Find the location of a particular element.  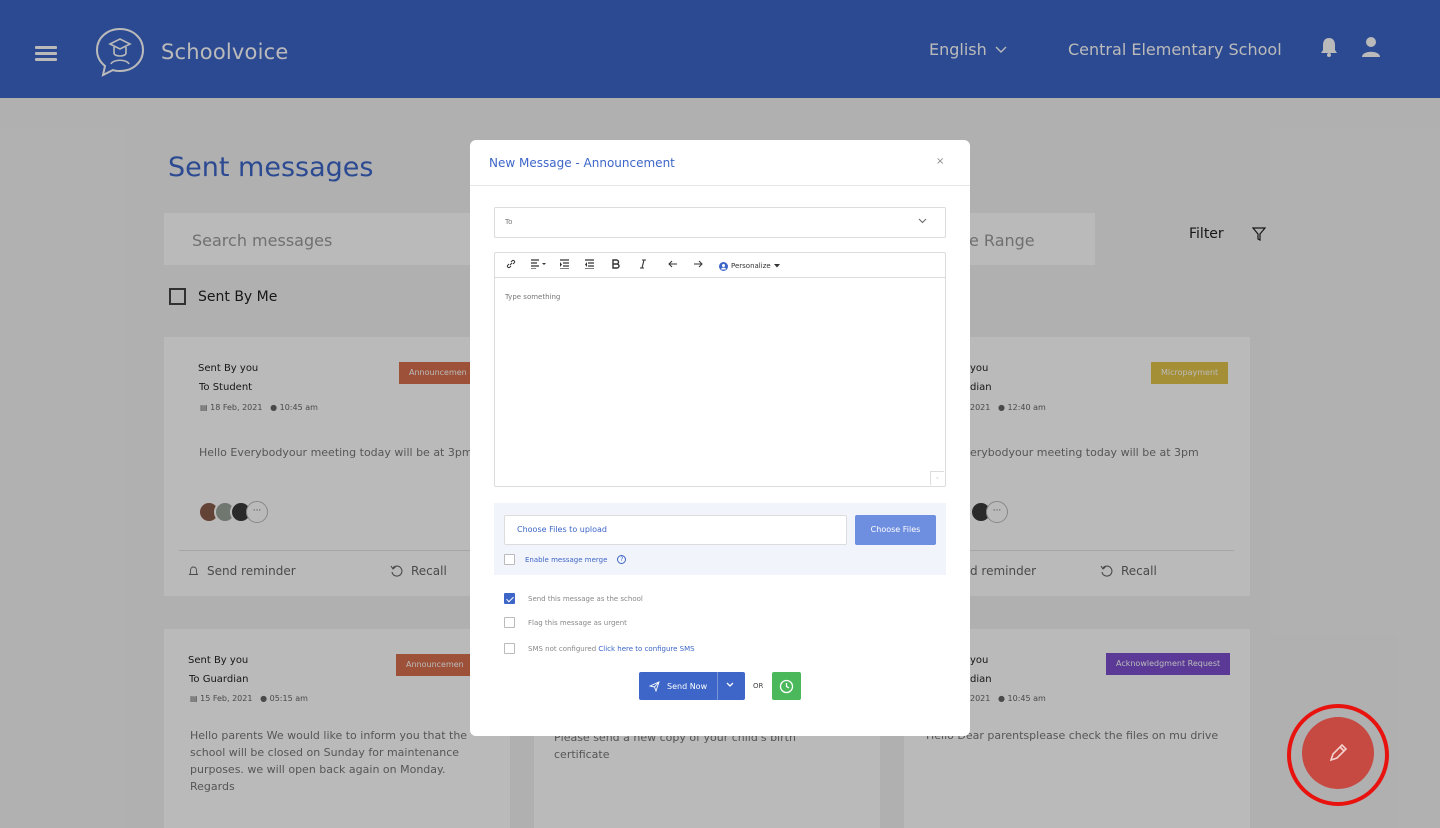

or-separator: OR is located at coordinates (758, 686).